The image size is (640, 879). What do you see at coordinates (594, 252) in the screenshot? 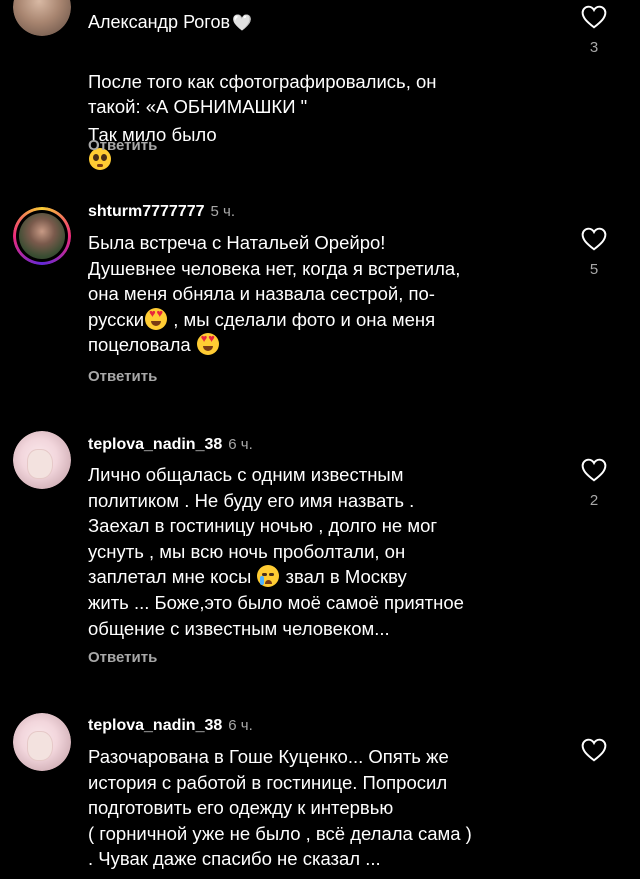
I see `like-button: 5` at bounding box center [594, 252].